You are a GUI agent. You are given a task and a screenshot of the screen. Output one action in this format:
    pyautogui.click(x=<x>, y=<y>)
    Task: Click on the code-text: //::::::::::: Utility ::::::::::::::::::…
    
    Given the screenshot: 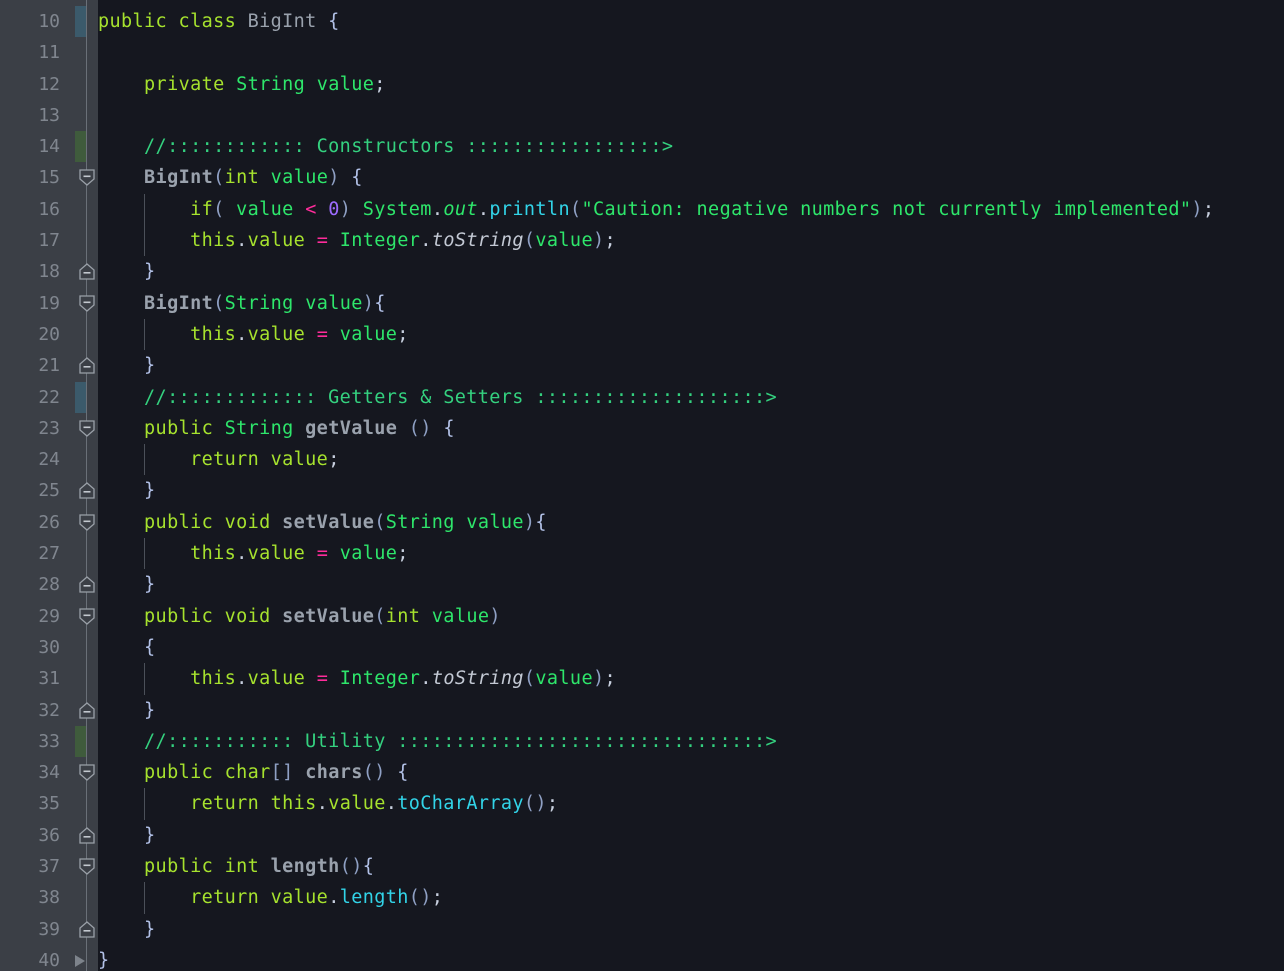 What is the action you would take?
    pyautogui.click(x=437, y=741)
    